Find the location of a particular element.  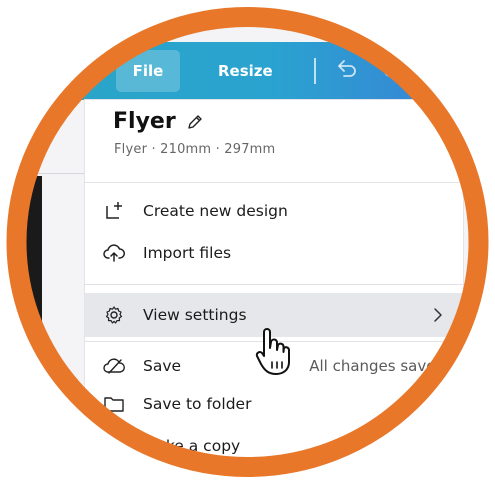

hand-pointer-cursor-icon is located at coordinates (272, 351).